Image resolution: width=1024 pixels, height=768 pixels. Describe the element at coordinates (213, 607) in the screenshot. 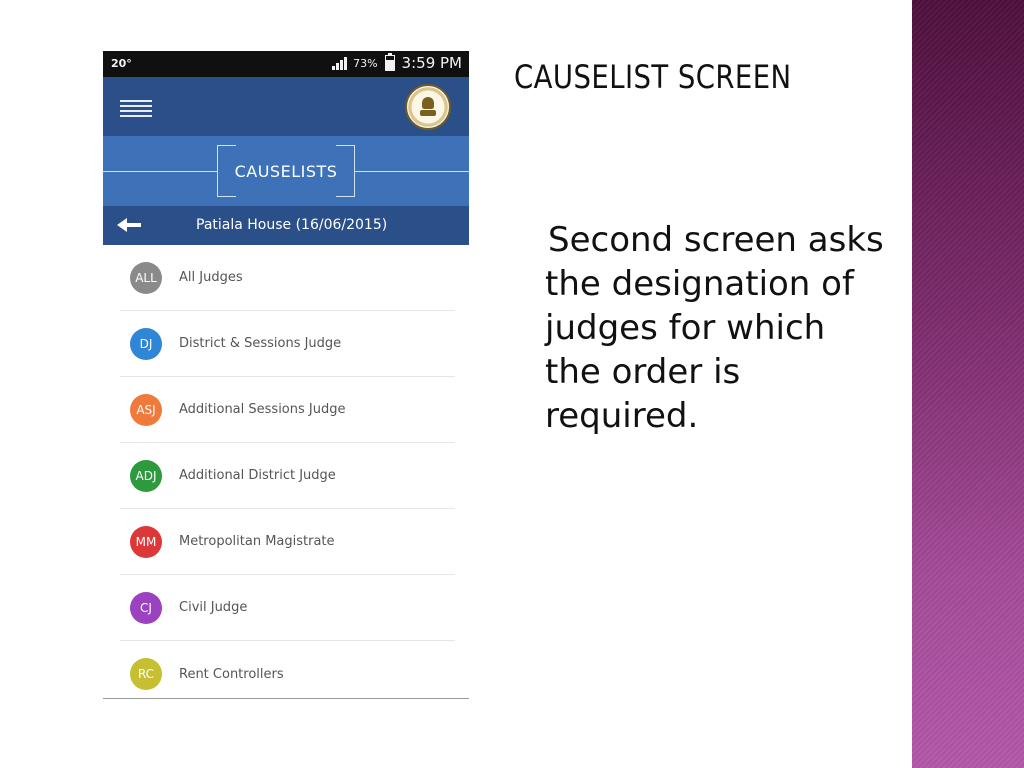

I see `judge-label: Civil Judge` at that location.